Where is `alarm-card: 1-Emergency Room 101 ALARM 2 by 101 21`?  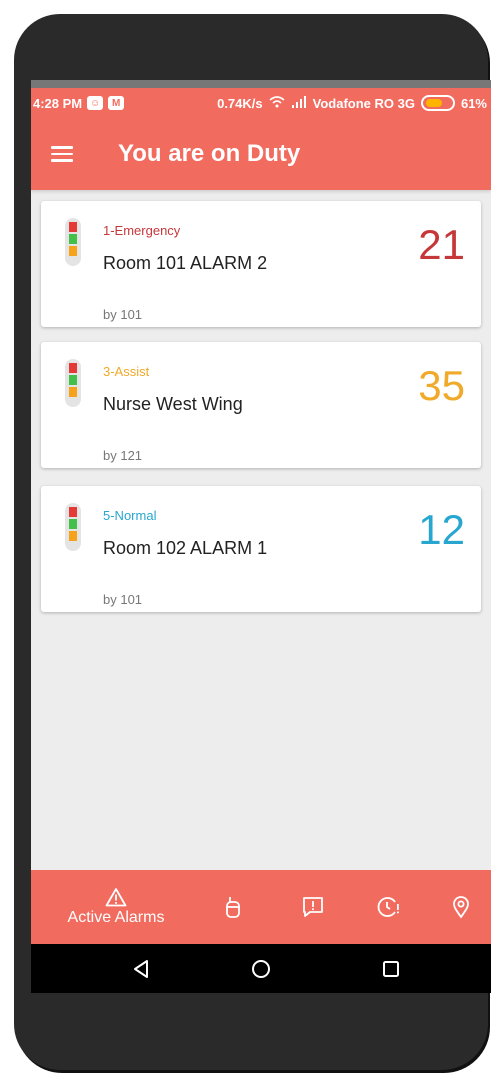 alarm-card: 1-Emergency Room 101 ALARM 2 by 101 21 is located at coordinates (261, 264).